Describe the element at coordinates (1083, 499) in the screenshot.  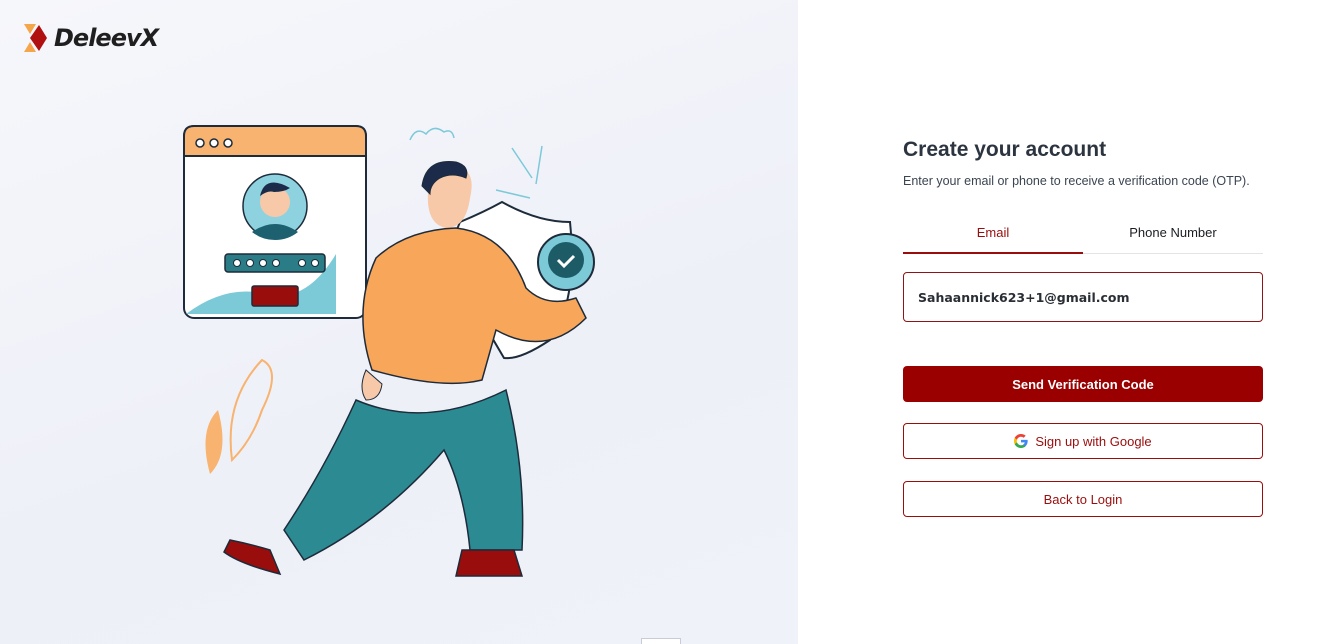
I see `back-to-login-button: Back to Login` at that location.